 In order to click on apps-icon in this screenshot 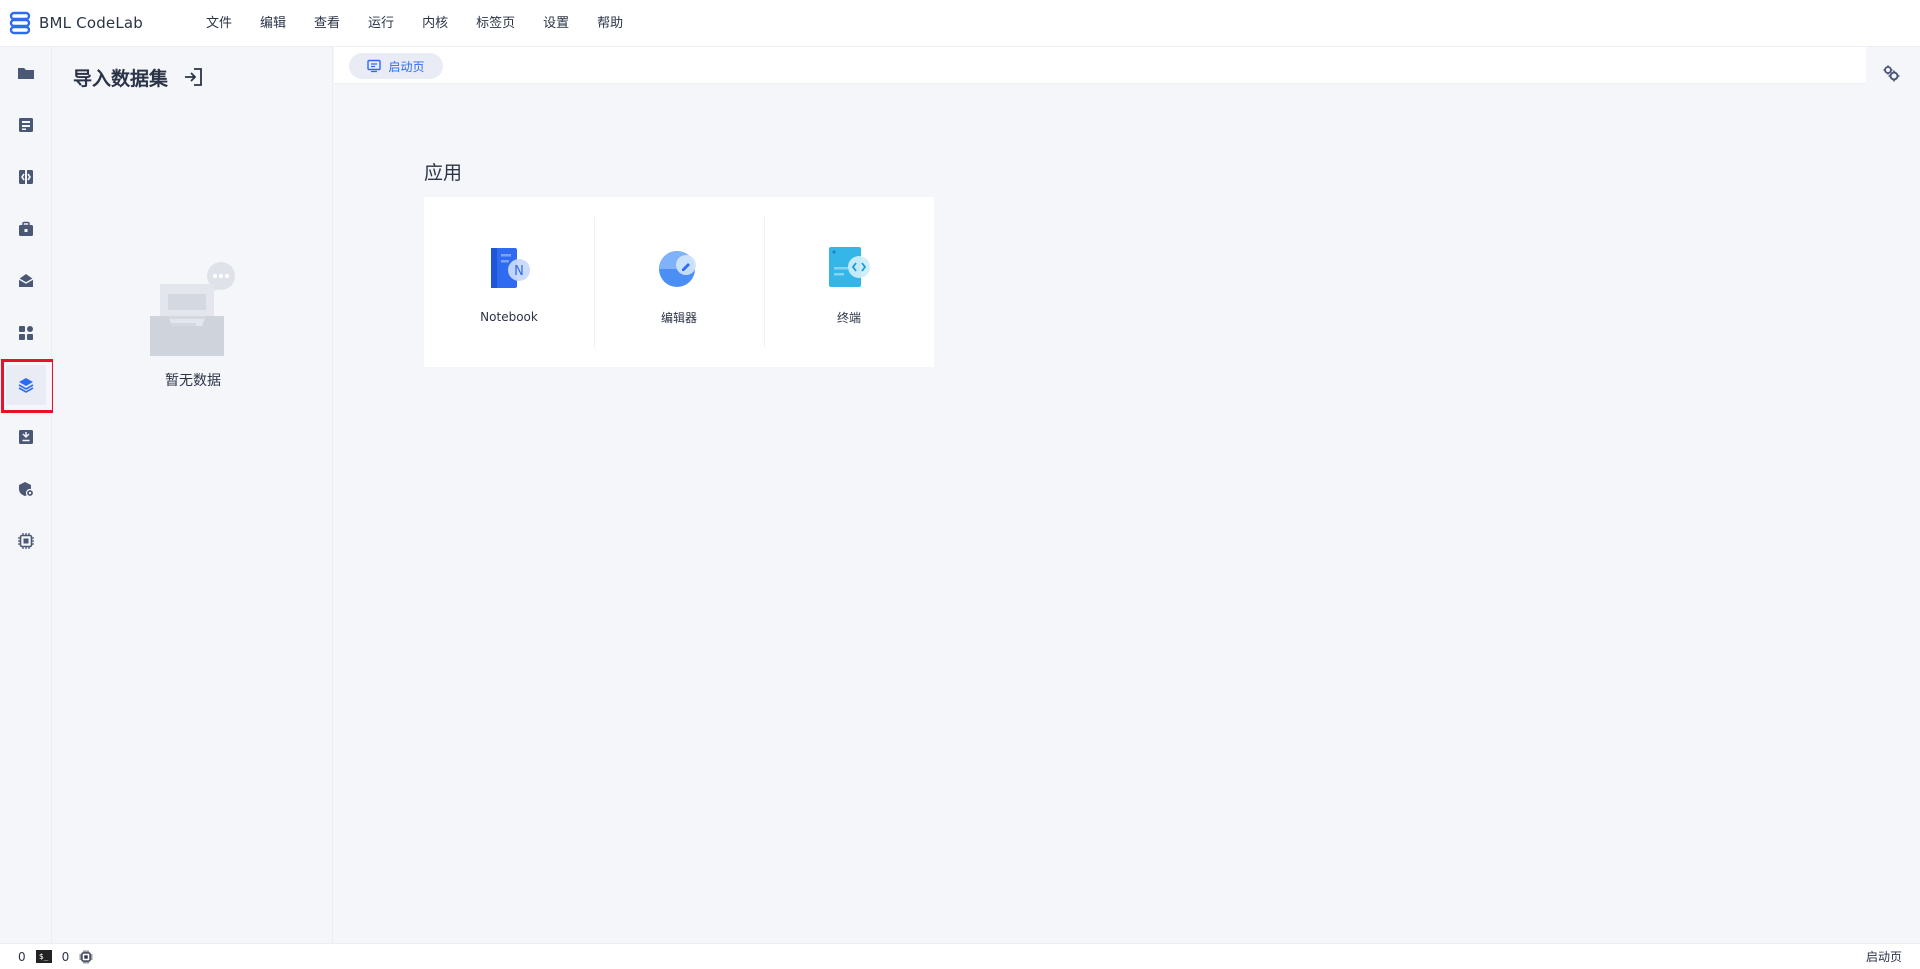, I will do `click(26, 333)`.